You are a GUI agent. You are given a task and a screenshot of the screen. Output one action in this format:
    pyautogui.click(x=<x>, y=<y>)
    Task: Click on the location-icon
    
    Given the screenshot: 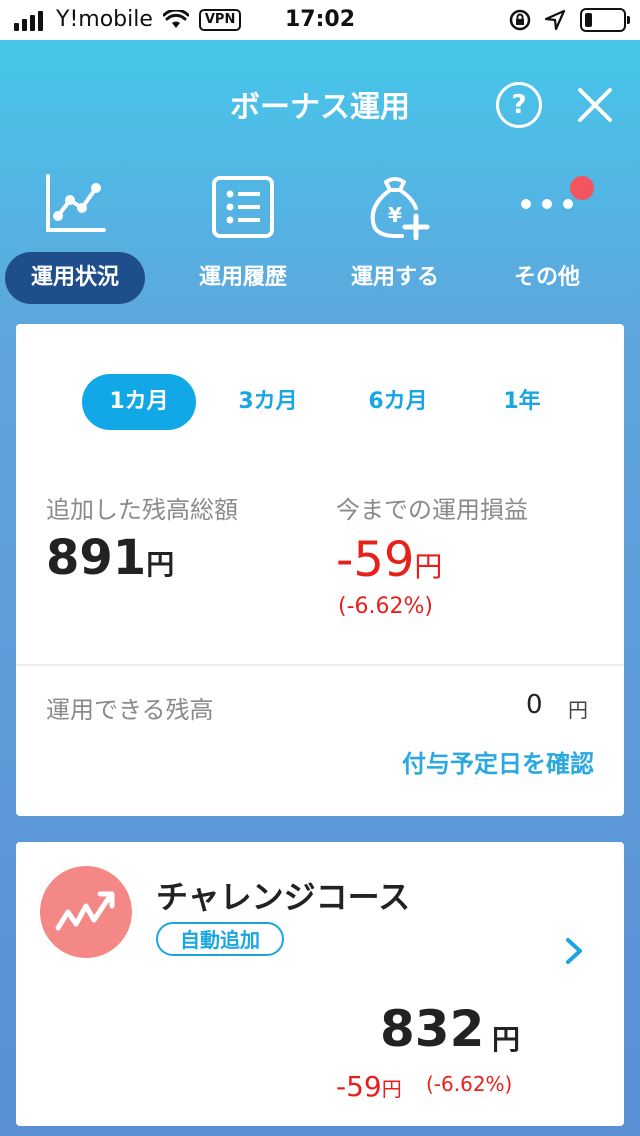 What is the action you would take?
    pyautogui.click(x=555, y=20)
    